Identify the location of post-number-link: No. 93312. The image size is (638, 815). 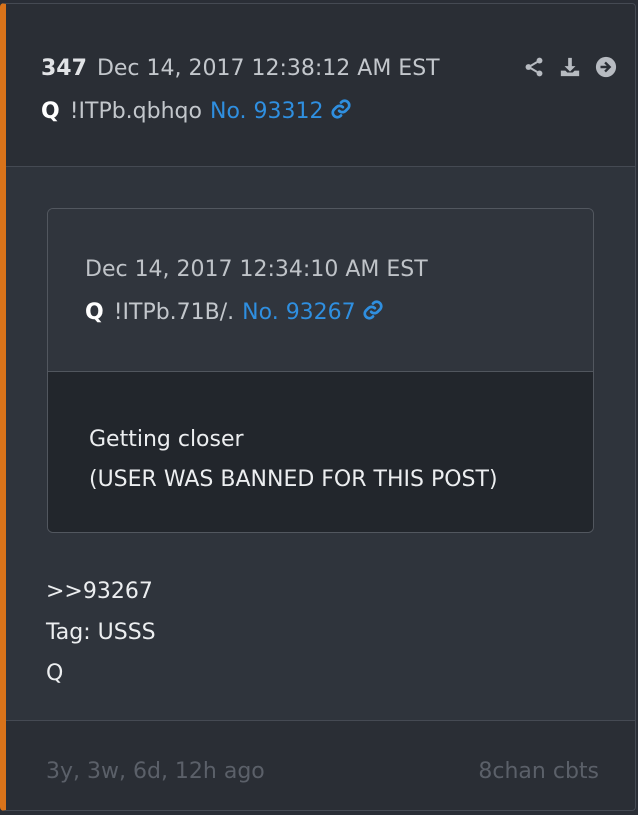
(281, 111).